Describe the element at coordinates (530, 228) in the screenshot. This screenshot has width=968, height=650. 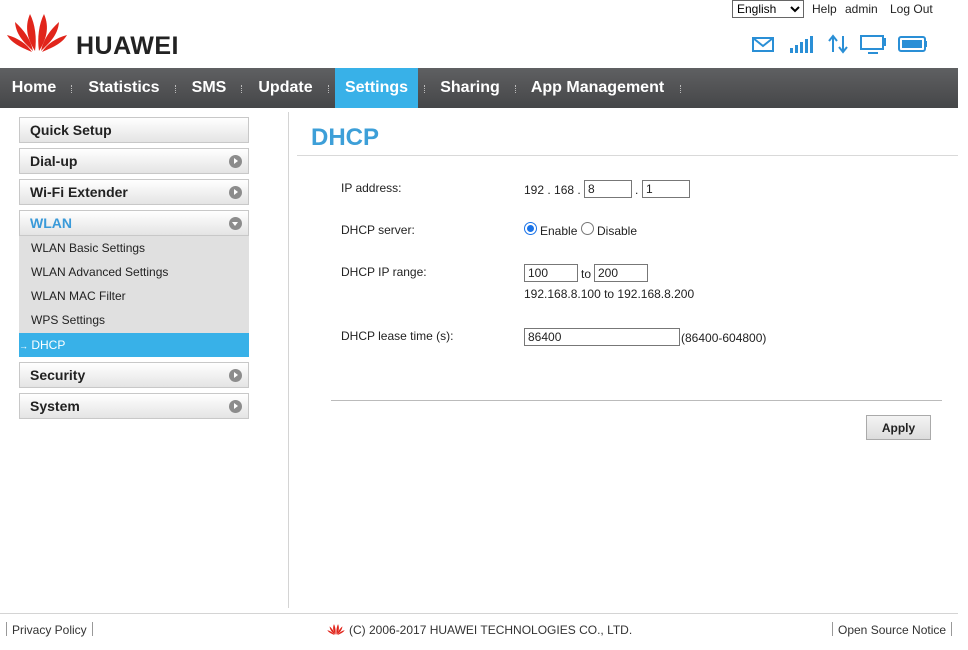
I see `enable-radio` at that location.